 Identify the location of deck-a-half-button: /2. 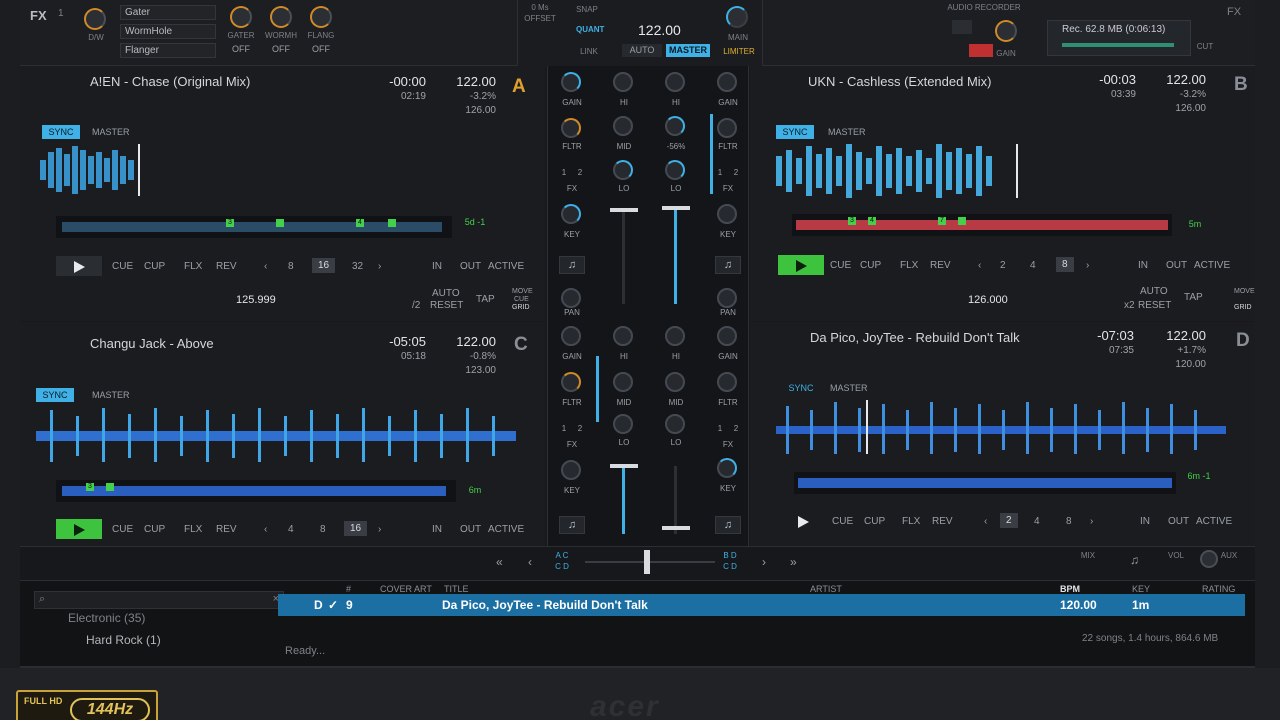
(416, 305).